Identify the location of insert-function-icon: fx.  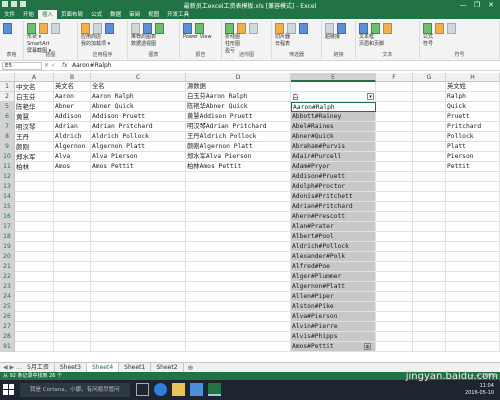
(65, 65).